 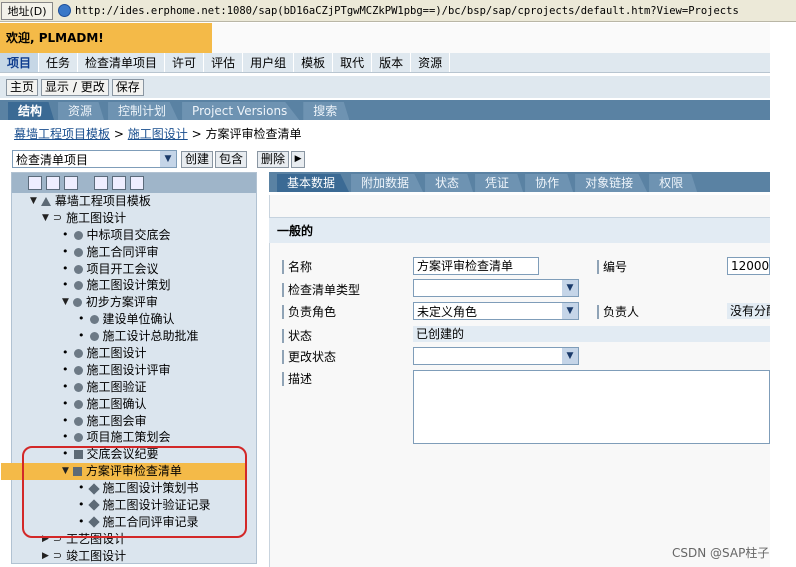 What do you see at coordinates (449, 183) in the screenshot?
I see `detail-tab: 状态` at bounding box center [449, 183].